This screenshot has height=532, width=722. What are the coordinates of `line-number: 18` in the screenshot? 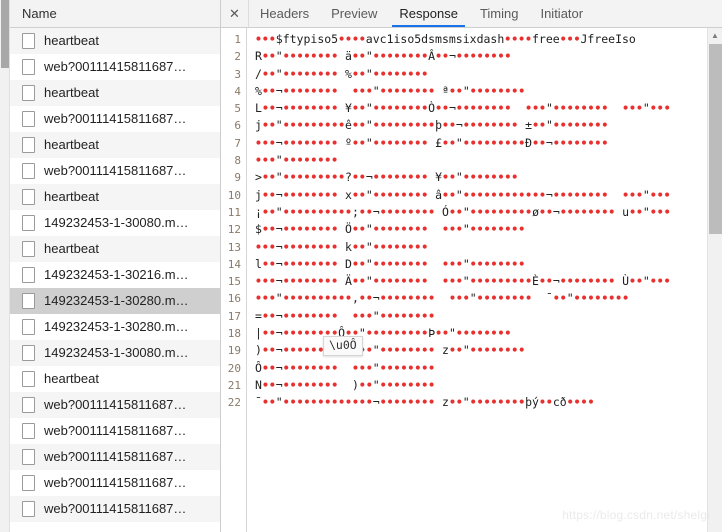 It's located at (234, 334).